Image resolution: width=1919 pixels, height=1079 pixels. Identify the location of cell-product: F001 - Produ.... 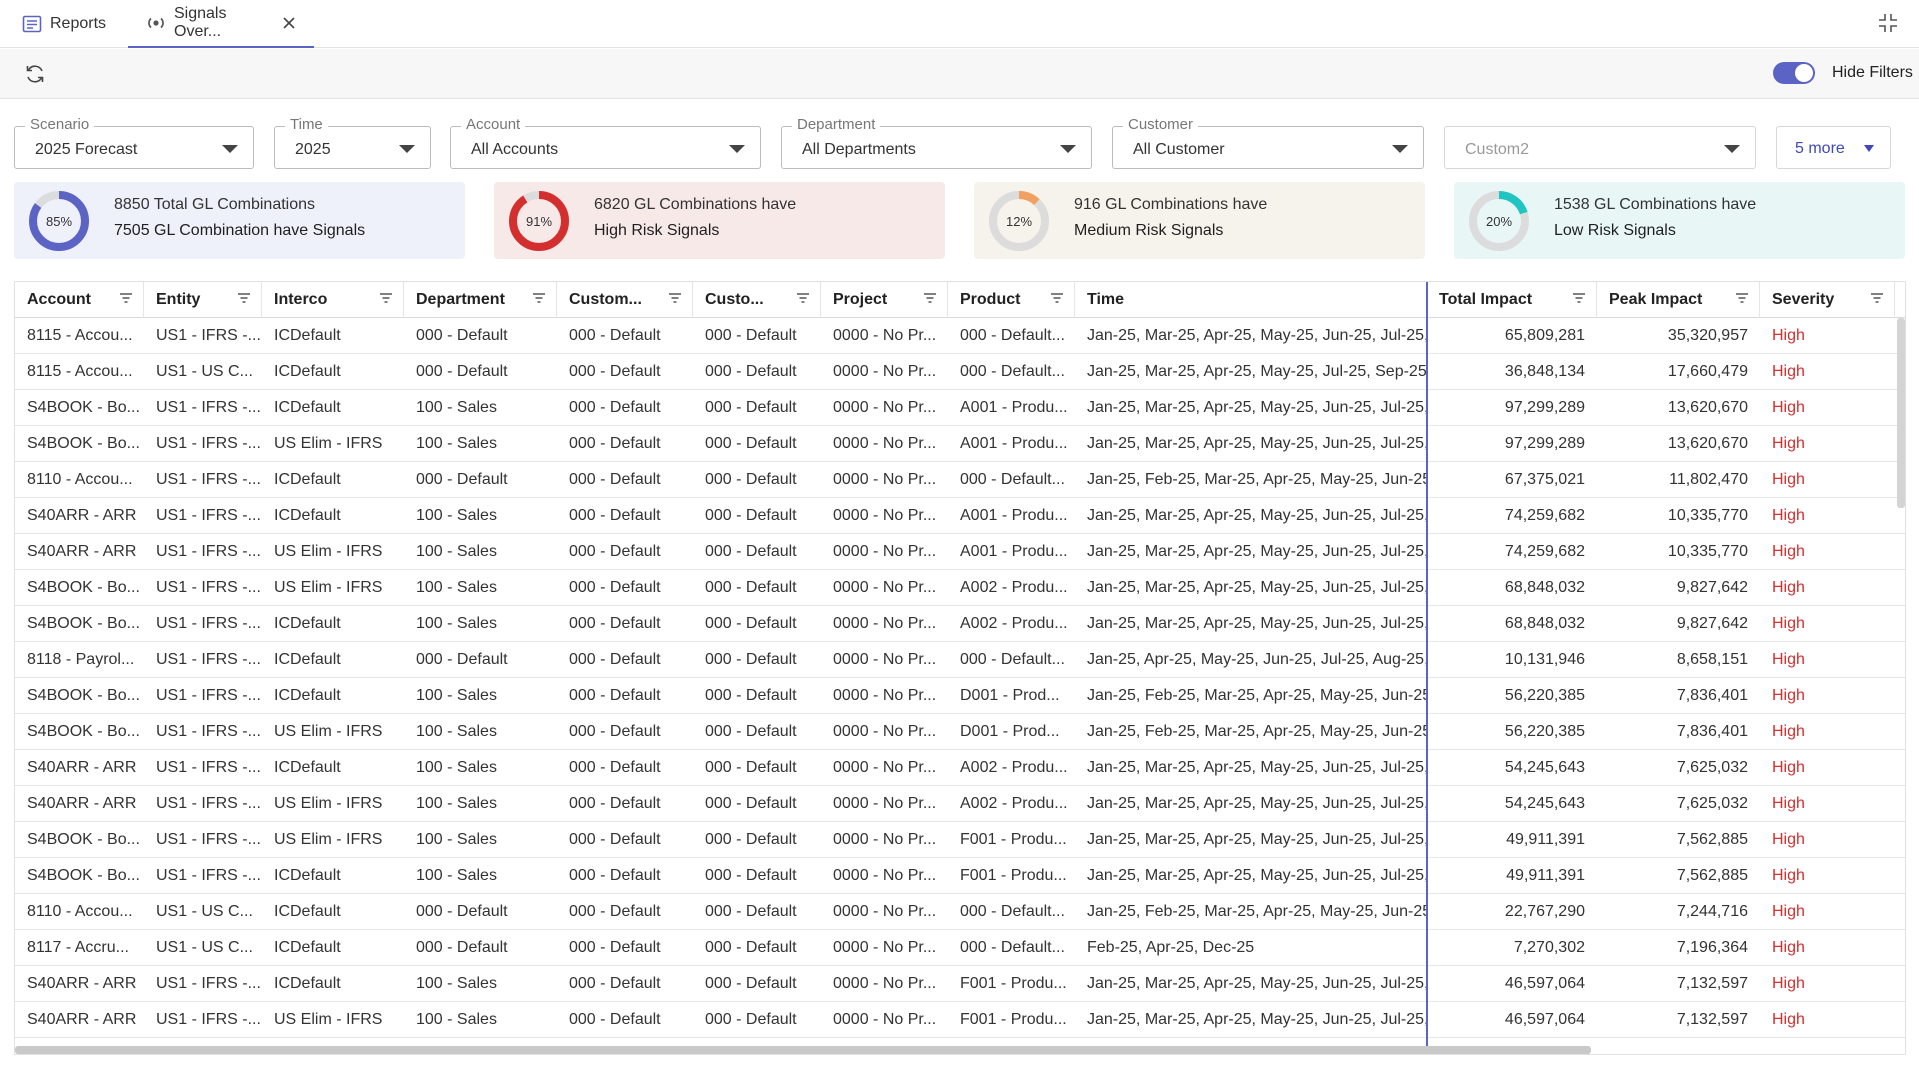
(1013, 839).